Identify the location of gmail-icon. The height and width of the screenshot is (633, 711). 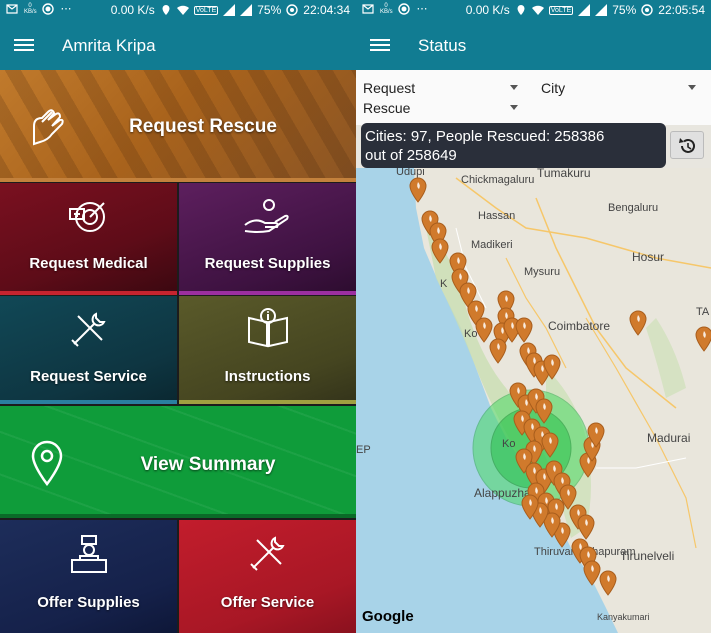
(12, 9).